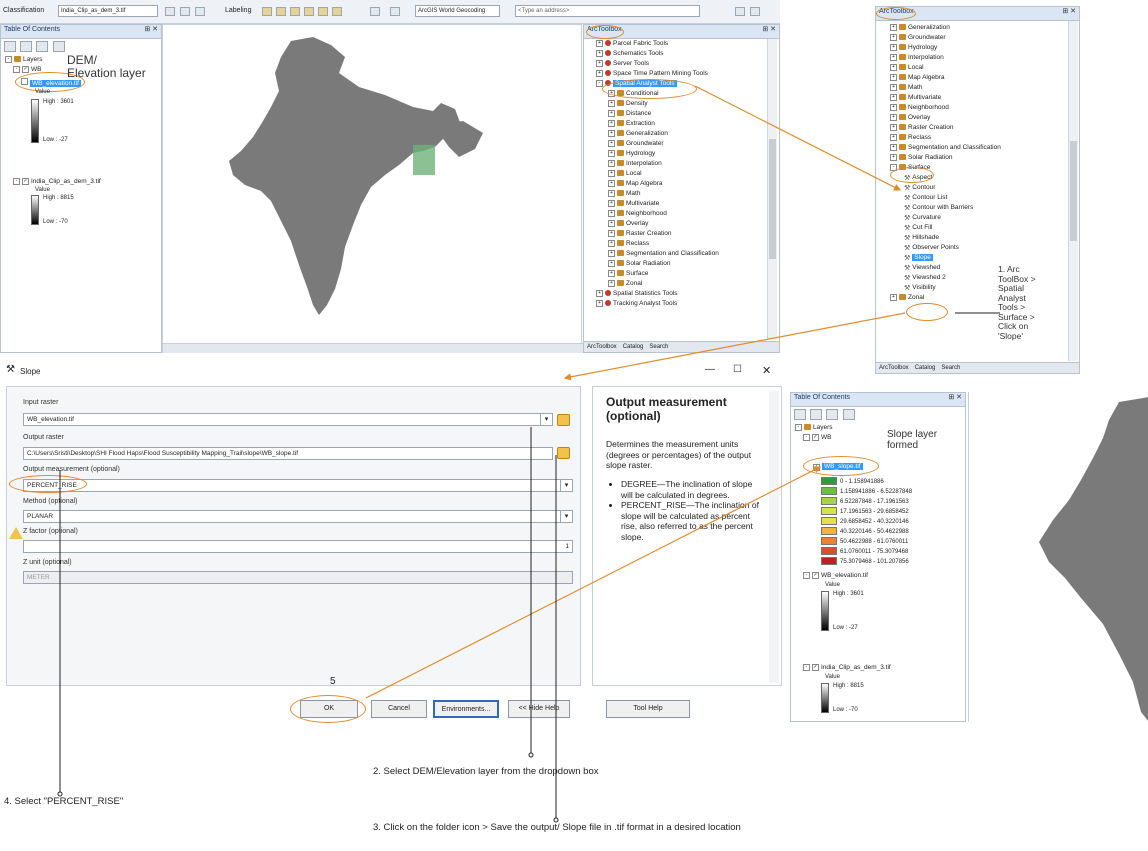 The height and width of the screenshot is (851, 1148). What do you see at coordinates (657, 54) in the screenshot?
I see `toolbox-item: + Schematics Tools` at bounding box center [657, 54].